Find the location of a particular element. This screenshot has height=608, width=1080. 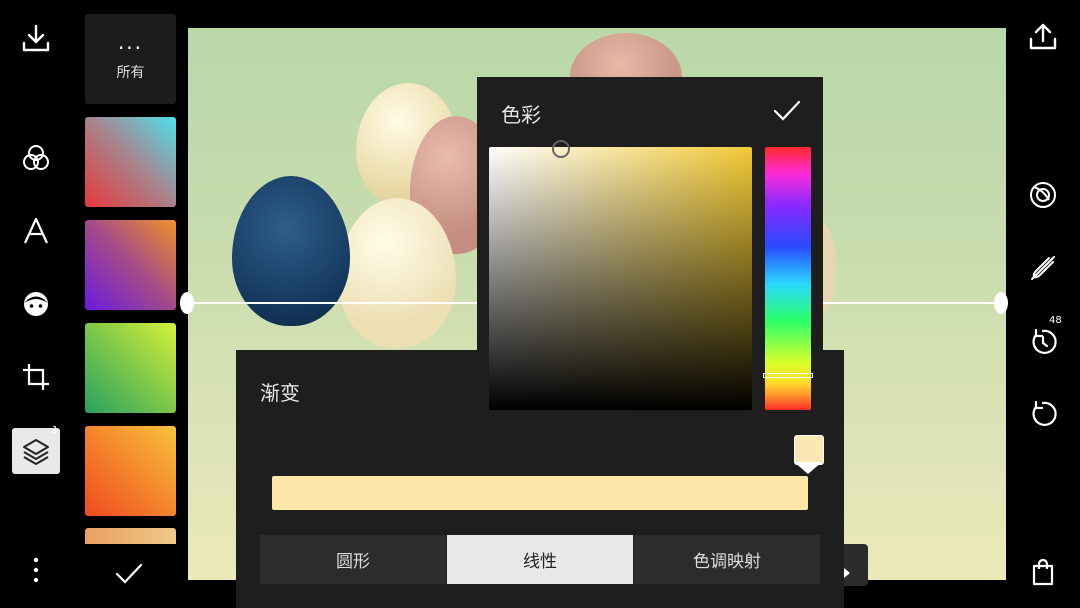

crop-icon is located at coordinates (36, 377).